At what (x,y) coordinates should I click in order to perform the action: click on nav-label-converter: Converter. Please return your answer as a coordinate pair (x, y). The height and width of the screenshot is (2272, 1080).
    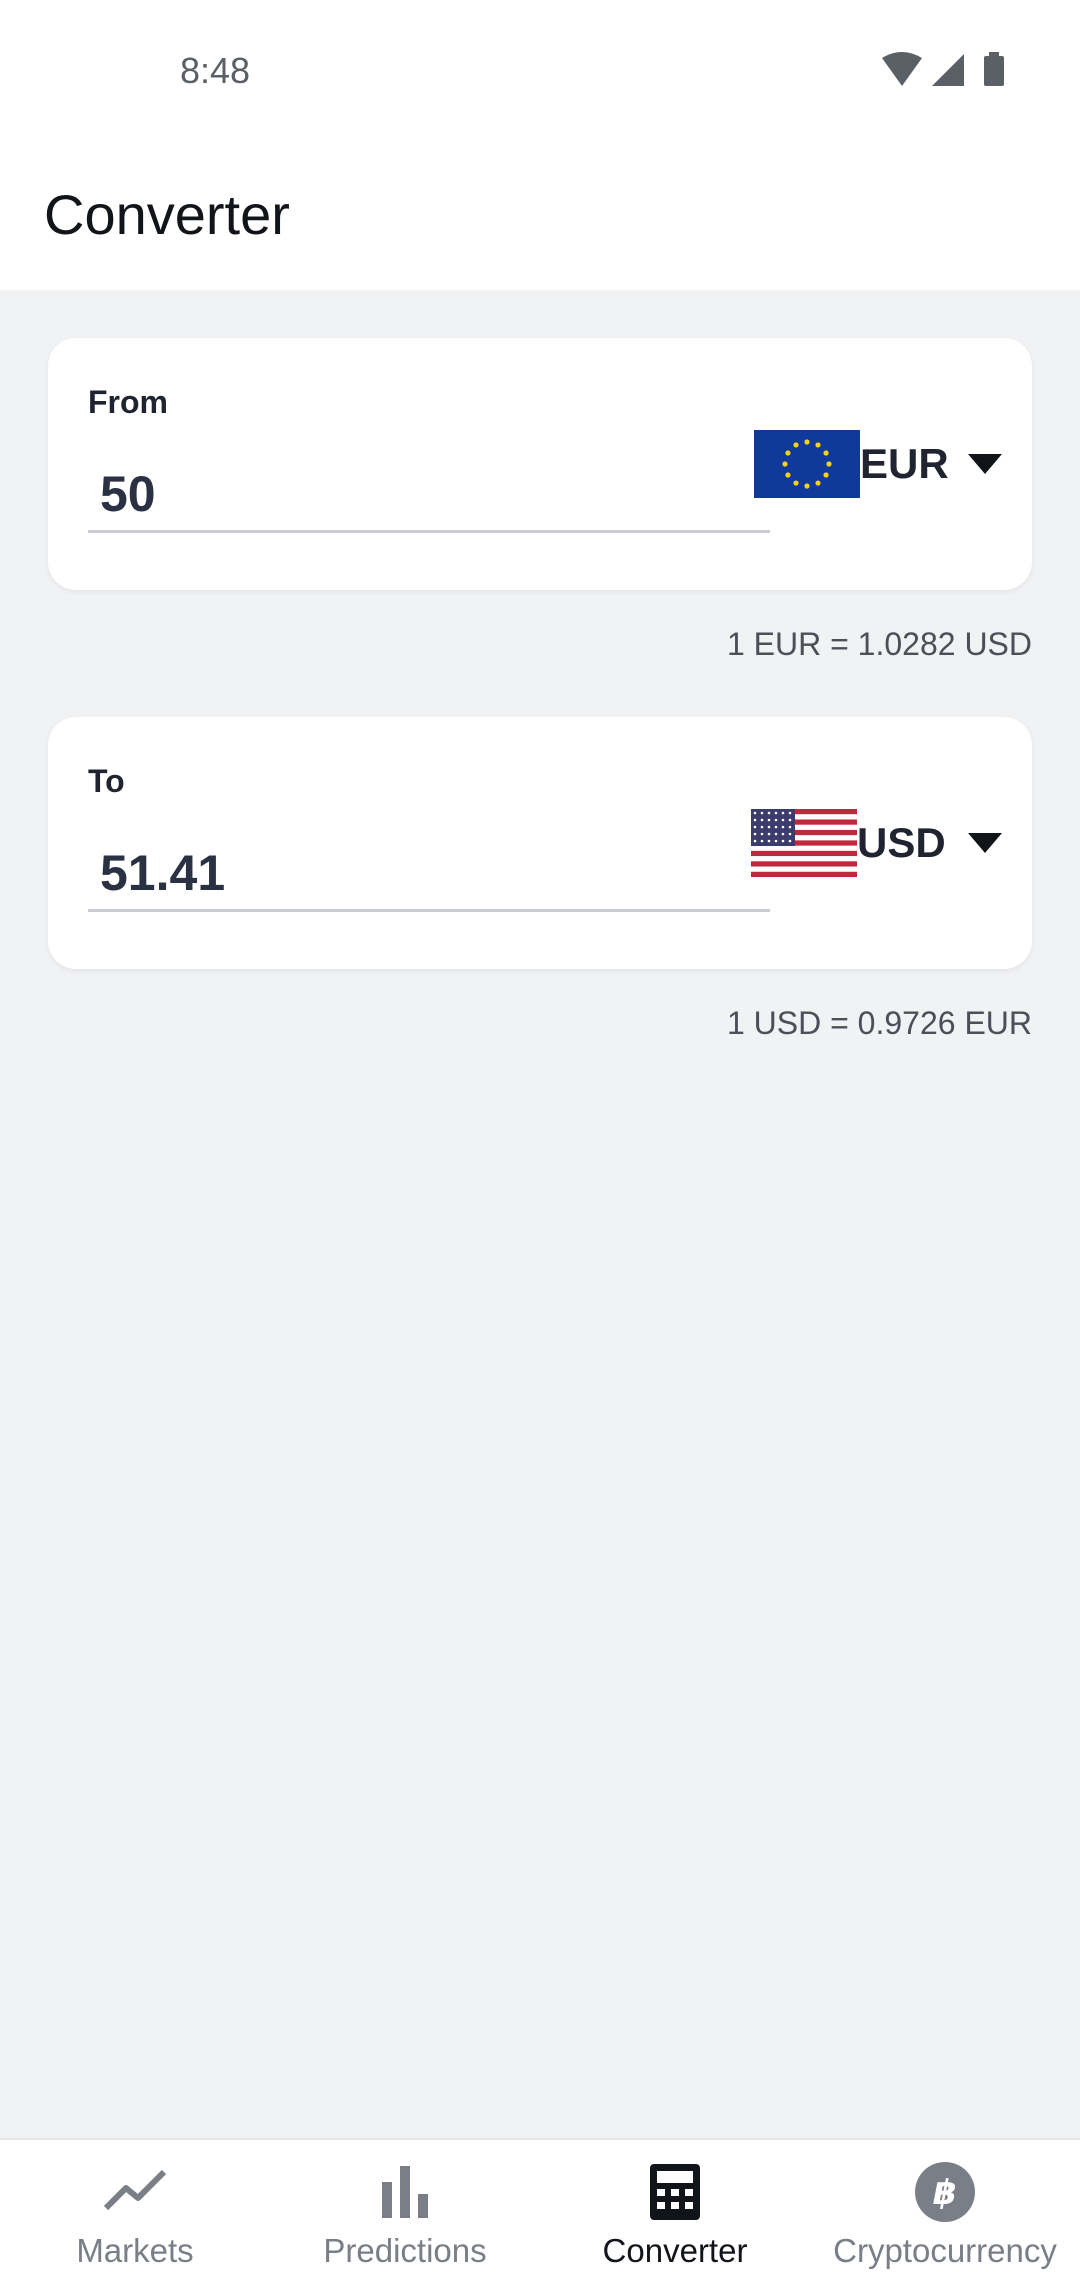
    Looking at the image, I should click on (675, 2250).